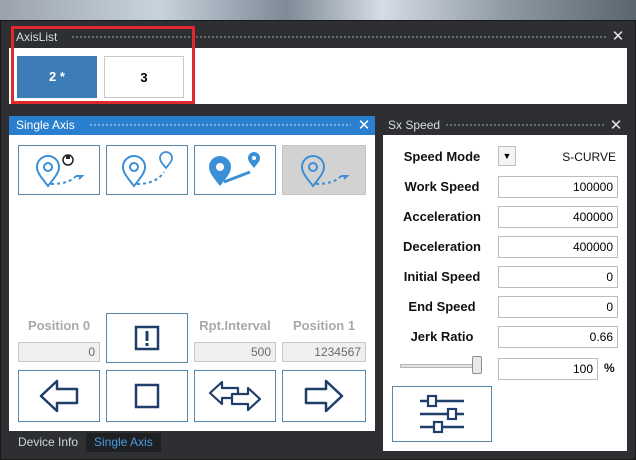 This screenshot has height=460, width=636. I want to click on speed-mode-label: Speed Mode, so click(442, 156).